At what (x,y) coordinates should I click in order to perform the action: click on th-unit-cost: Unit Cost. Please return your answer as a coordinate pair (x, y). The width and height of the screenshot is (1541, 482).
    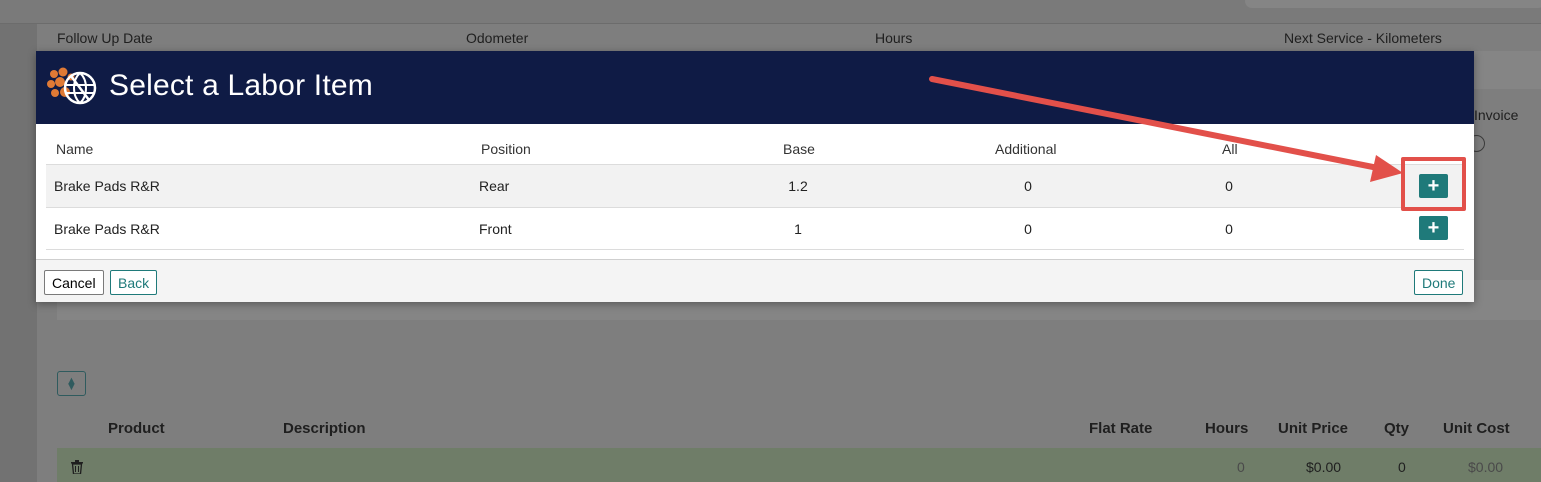
    Looking at the image, I should click on (1476, 428).